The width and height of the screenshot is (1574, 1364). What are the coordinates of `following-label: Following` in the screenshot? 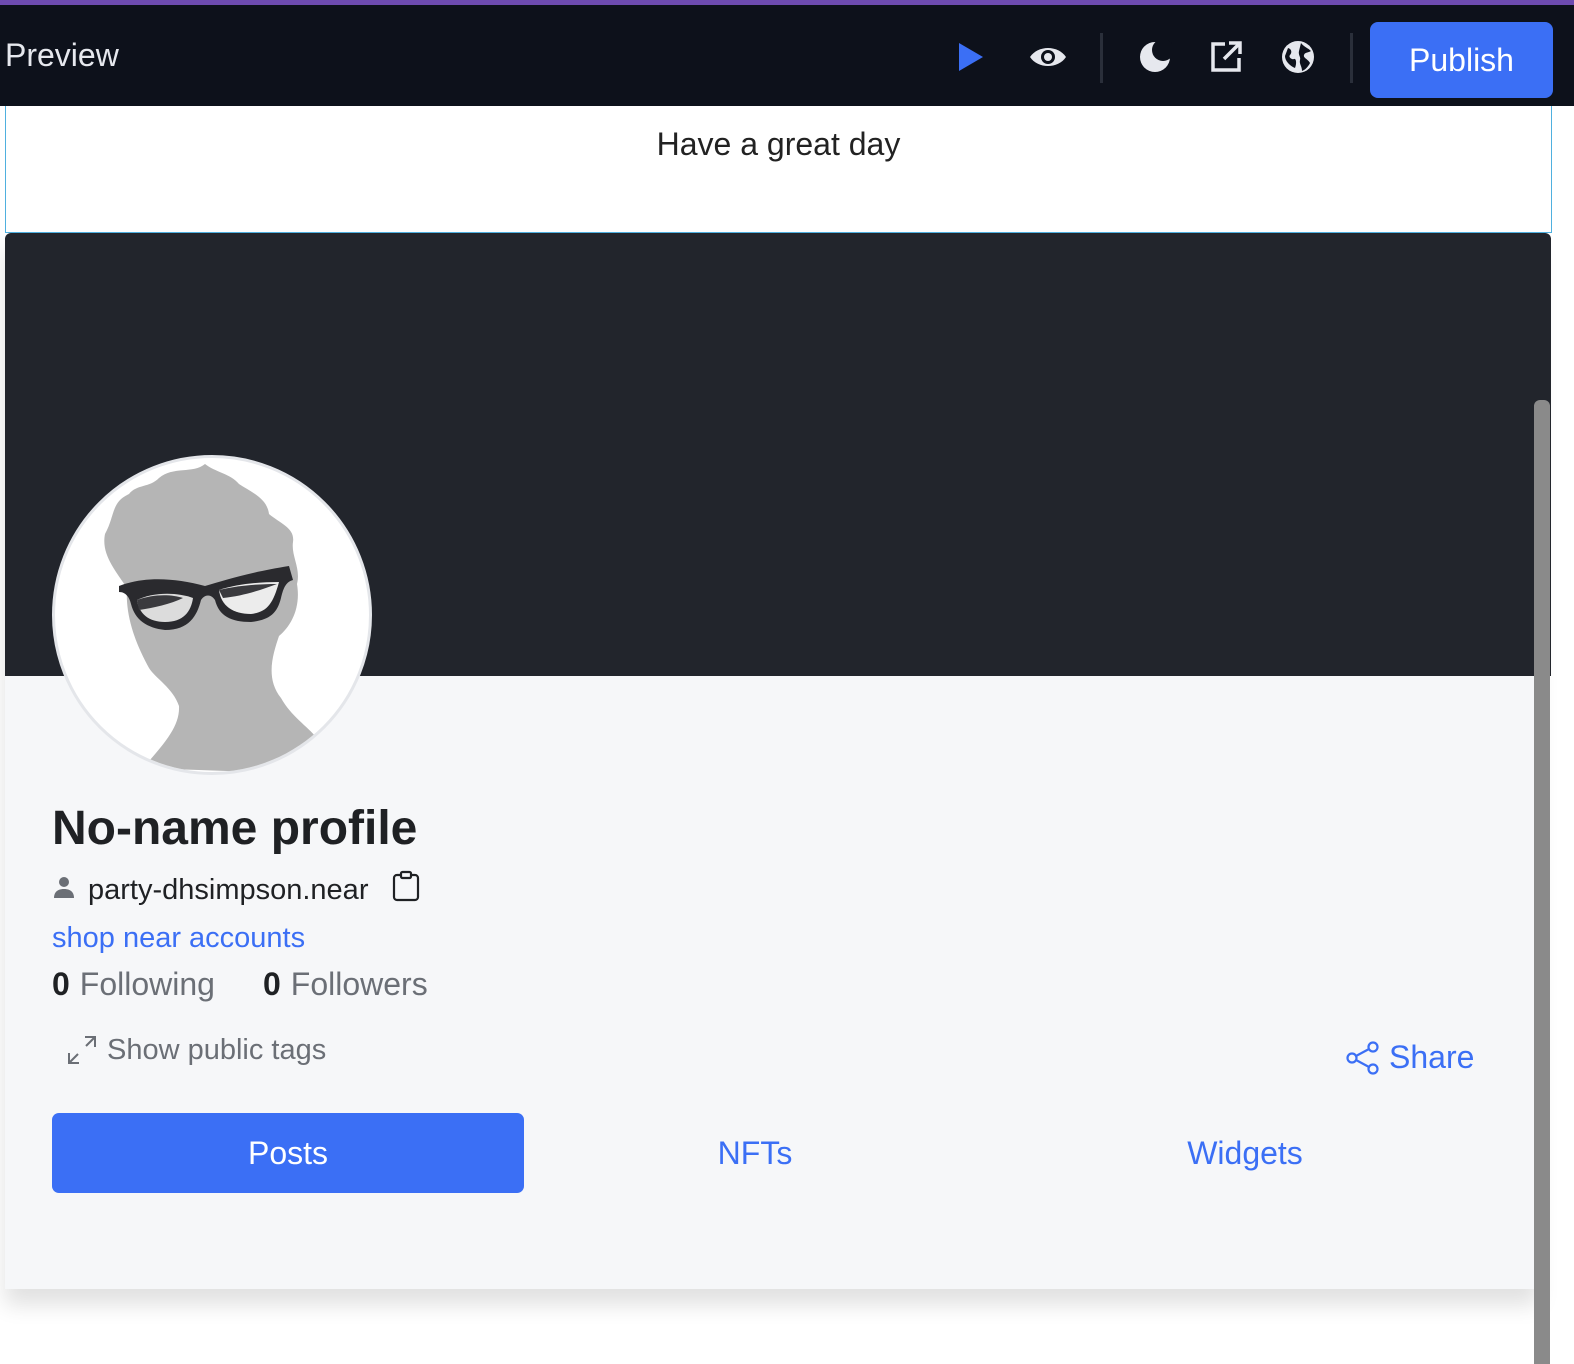 It's located at (147, 984).